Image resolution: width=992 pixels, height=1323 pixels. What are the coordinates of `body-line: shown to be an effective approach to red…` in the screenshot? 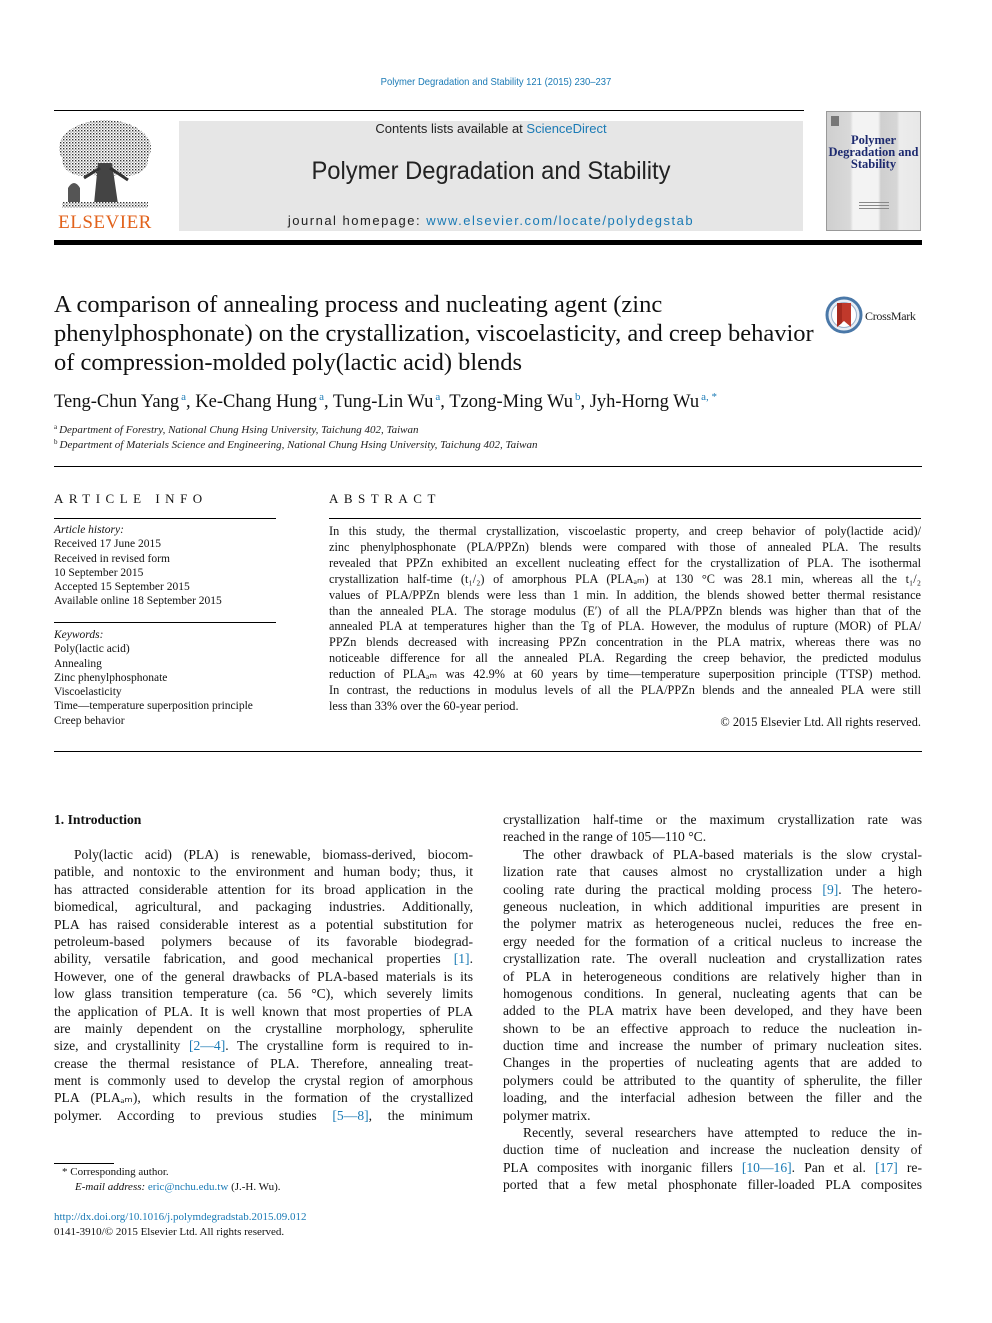 It's located at (712, 1028).